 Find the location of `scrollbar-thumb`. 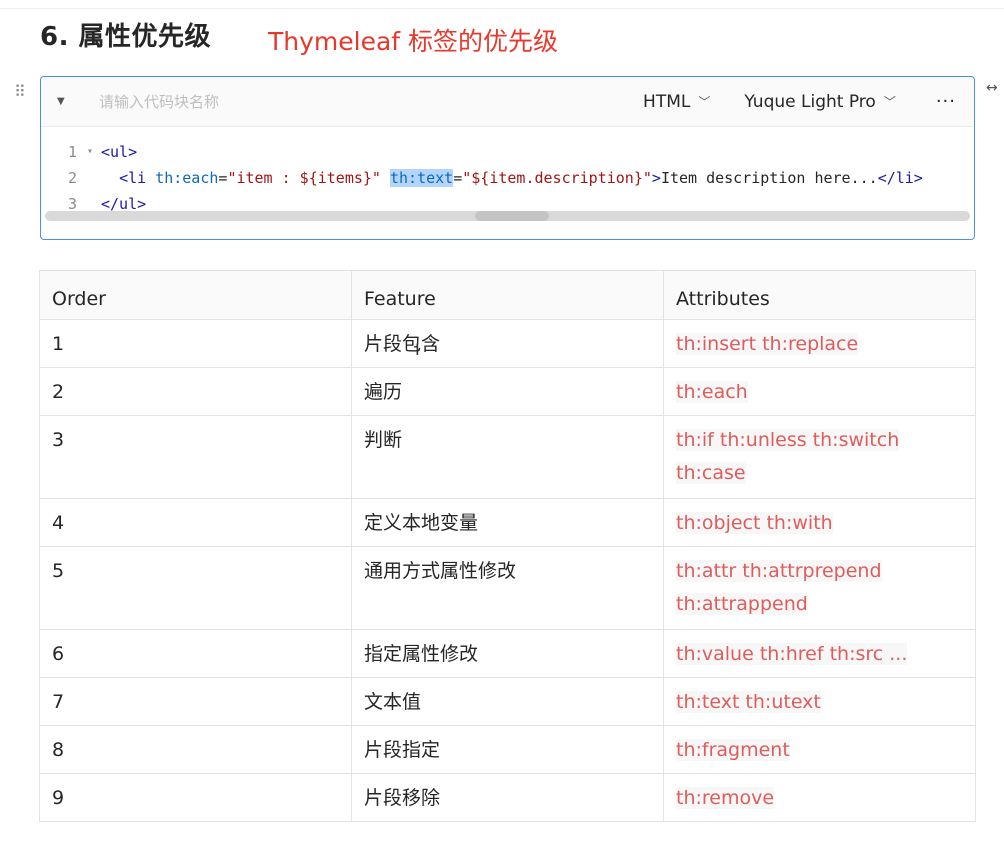

scrollbar-thumb is located at coordinates (512, 216).